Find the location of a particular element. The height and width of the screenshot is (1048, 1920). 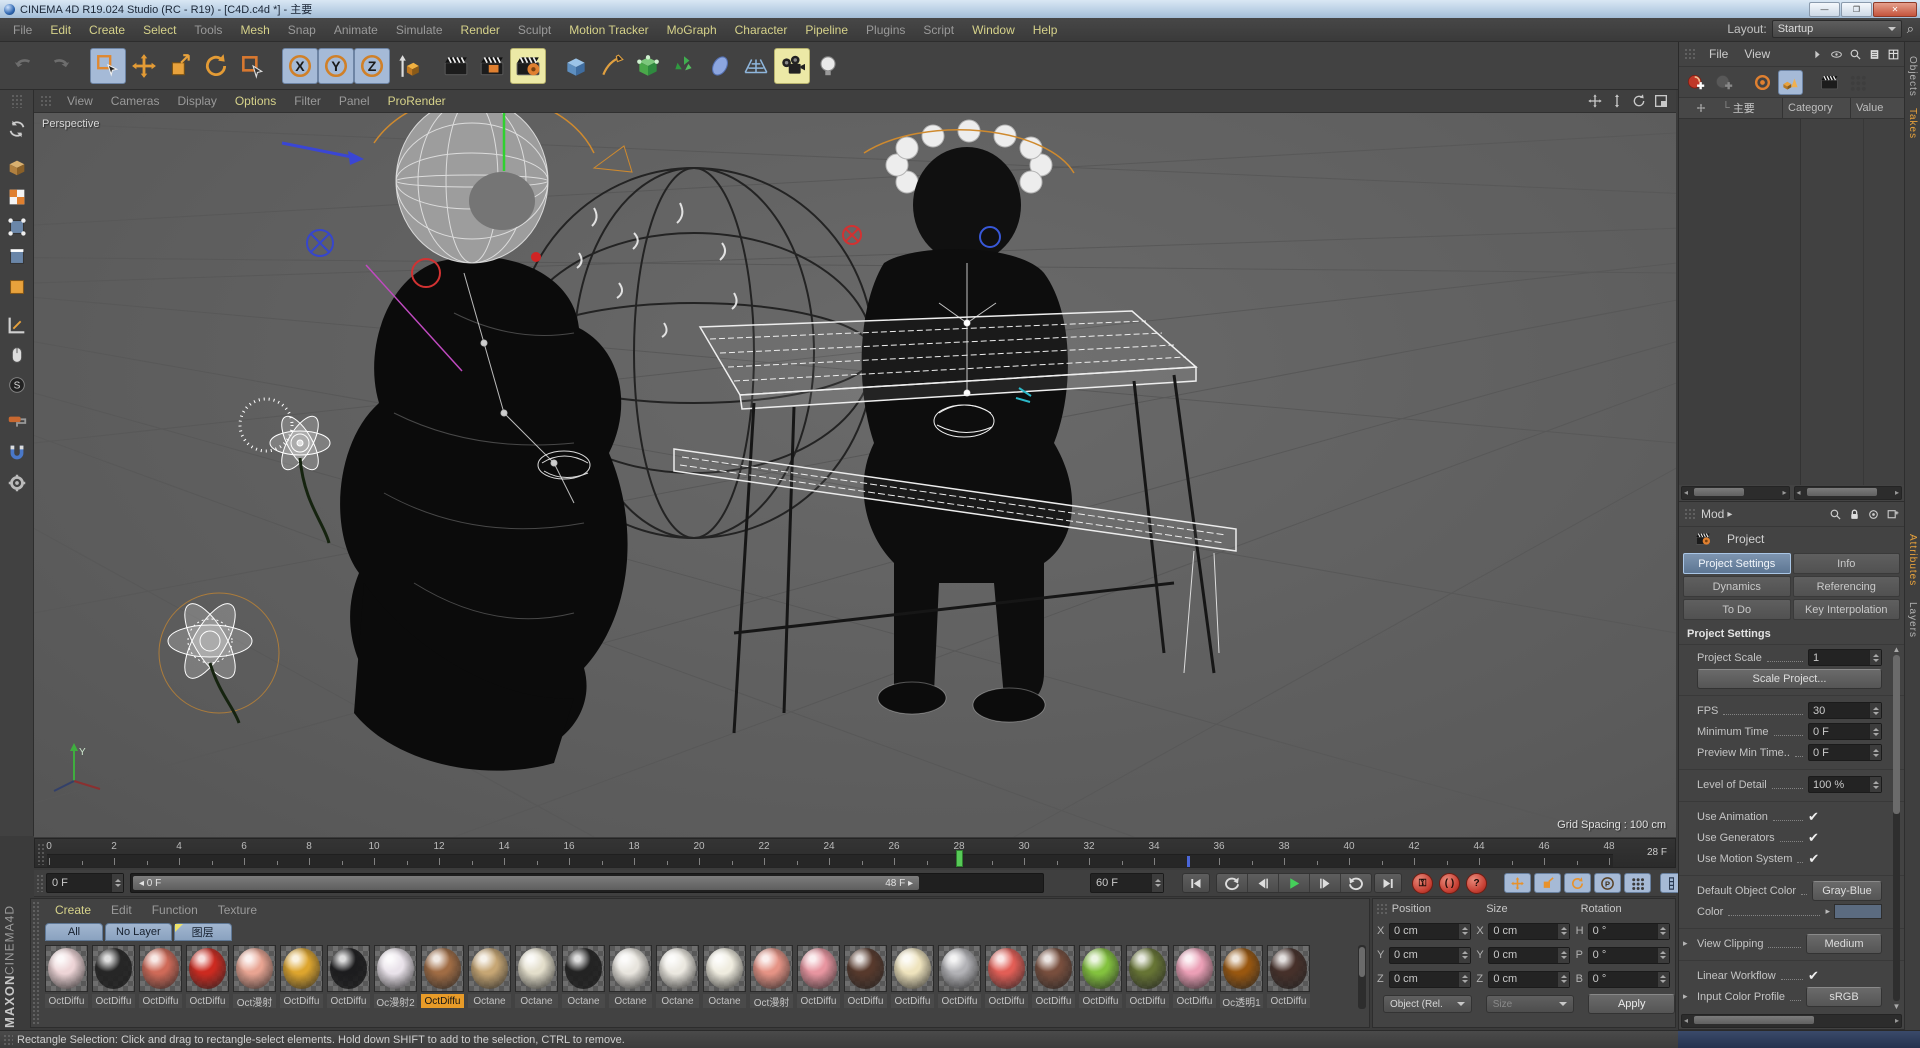

menu-item-select: Select is located at coordinates (159, 30).